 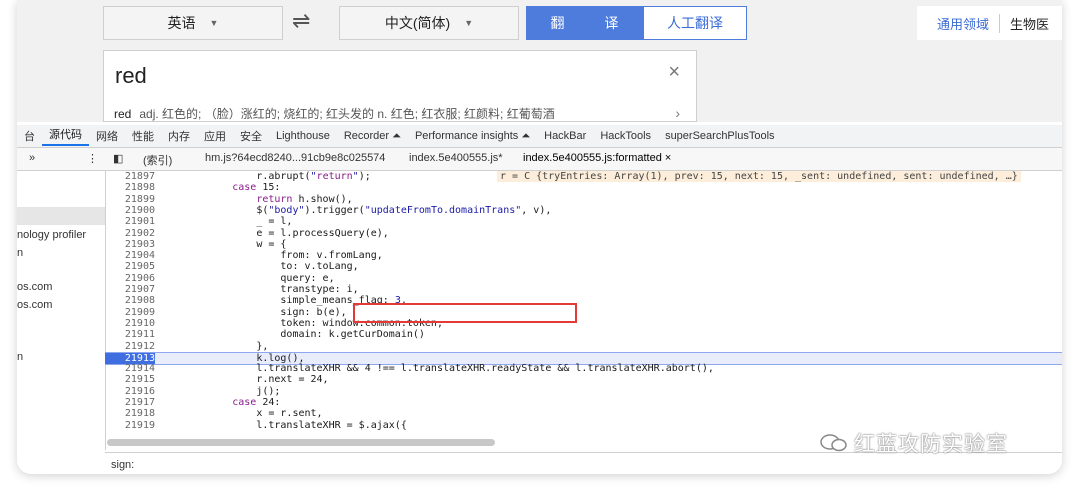 I want to click on code-line: 21908 simple_means_flag: 3,, so click(x=583, y=300).